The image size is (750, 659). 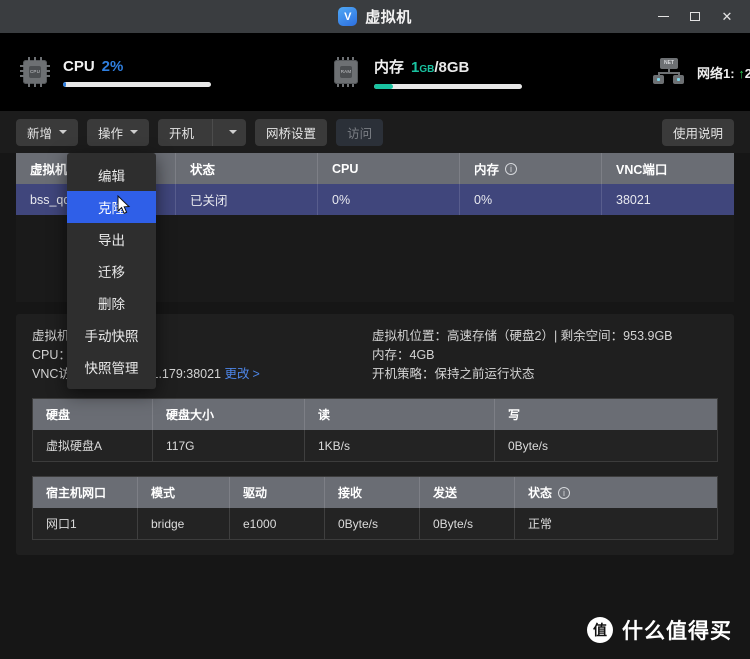 What do you see at coordinates (247, 168) in the screenshot?
I see `column-header-state: 状态` at bounding box center [247, 168].